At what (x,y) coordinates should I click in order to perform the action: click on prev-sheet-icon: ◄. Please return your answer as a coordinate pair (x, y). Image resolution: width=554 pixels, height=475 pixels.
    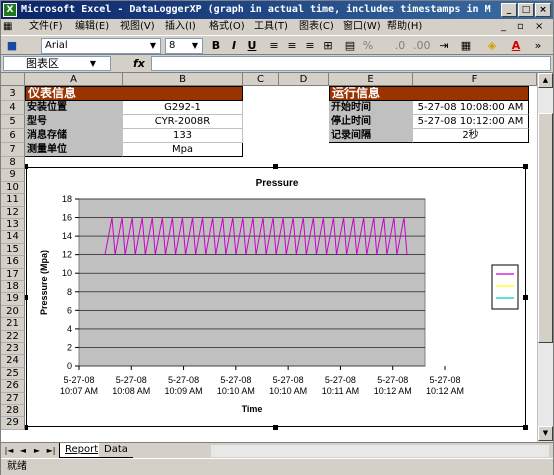
    Looking at the image, I should click on (23, 451).